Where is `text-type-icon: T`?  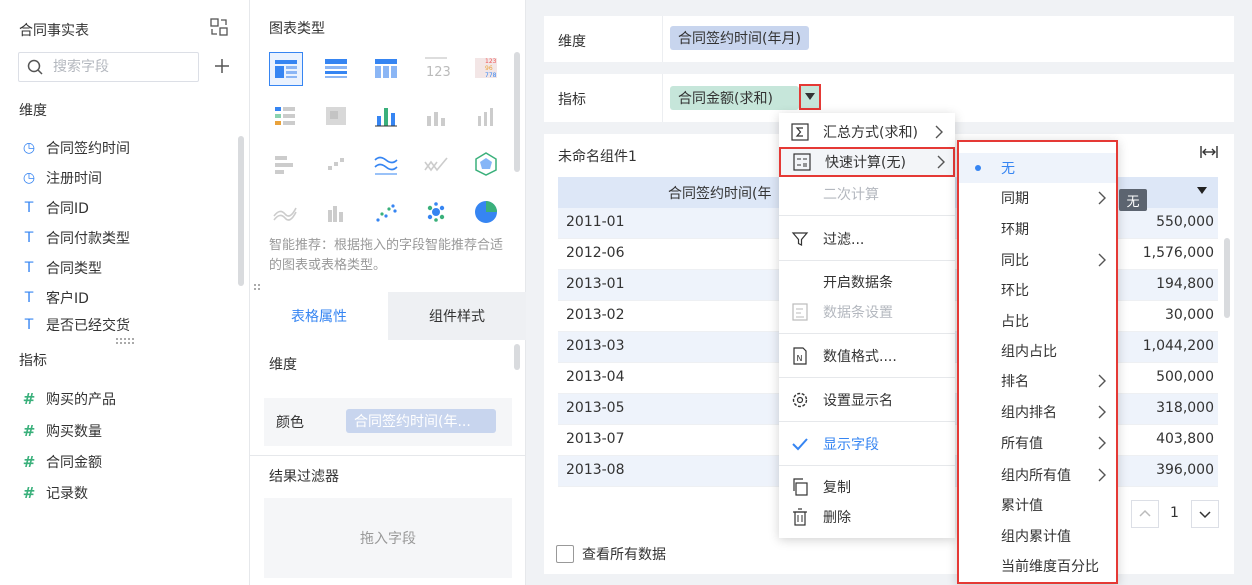 text-type-icon: T is located at coordinates (29, 208).